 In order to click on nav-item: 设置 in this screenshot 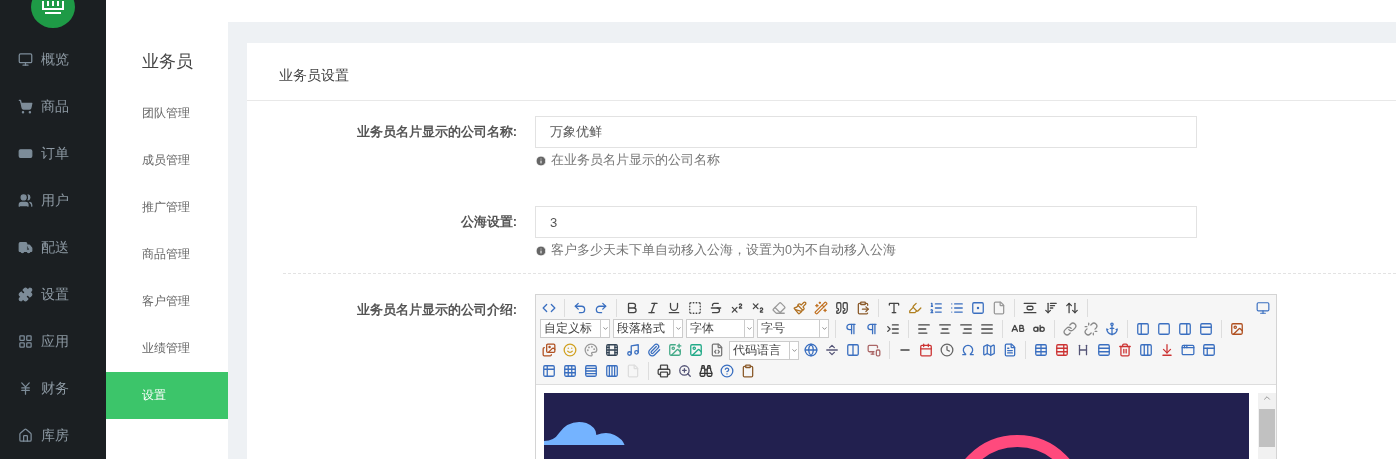, I will do `click(53, 294)`.